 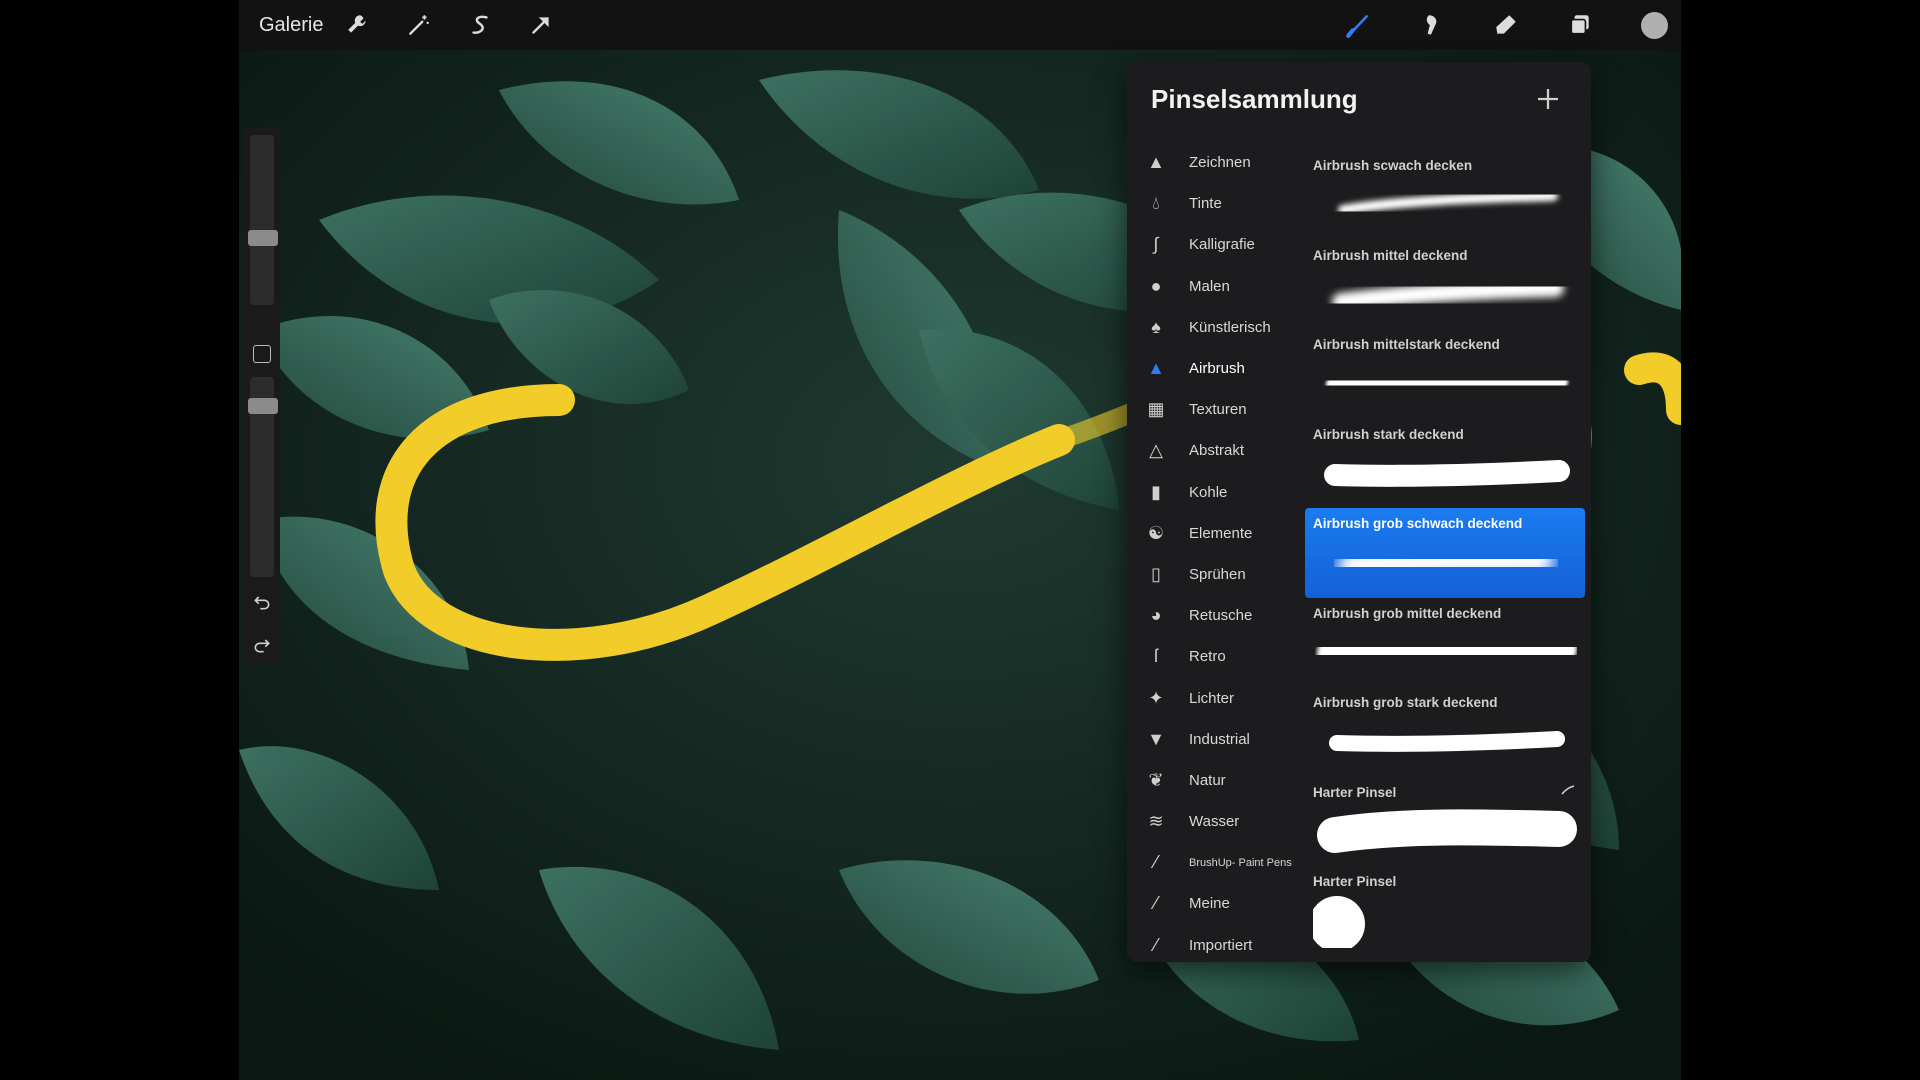 I want to click on brush-item: Airbrush grob stark deckend, so click(x=1445, y=732).